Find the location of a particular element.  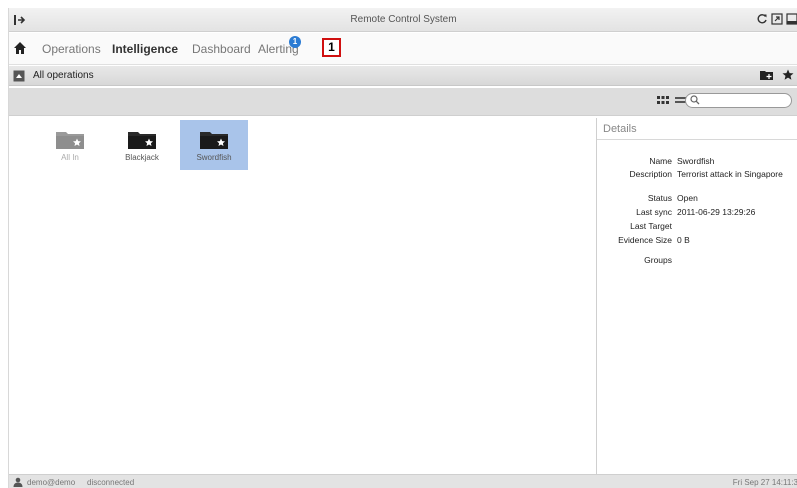

detail-value: Open is located at coordinates (687, 198).